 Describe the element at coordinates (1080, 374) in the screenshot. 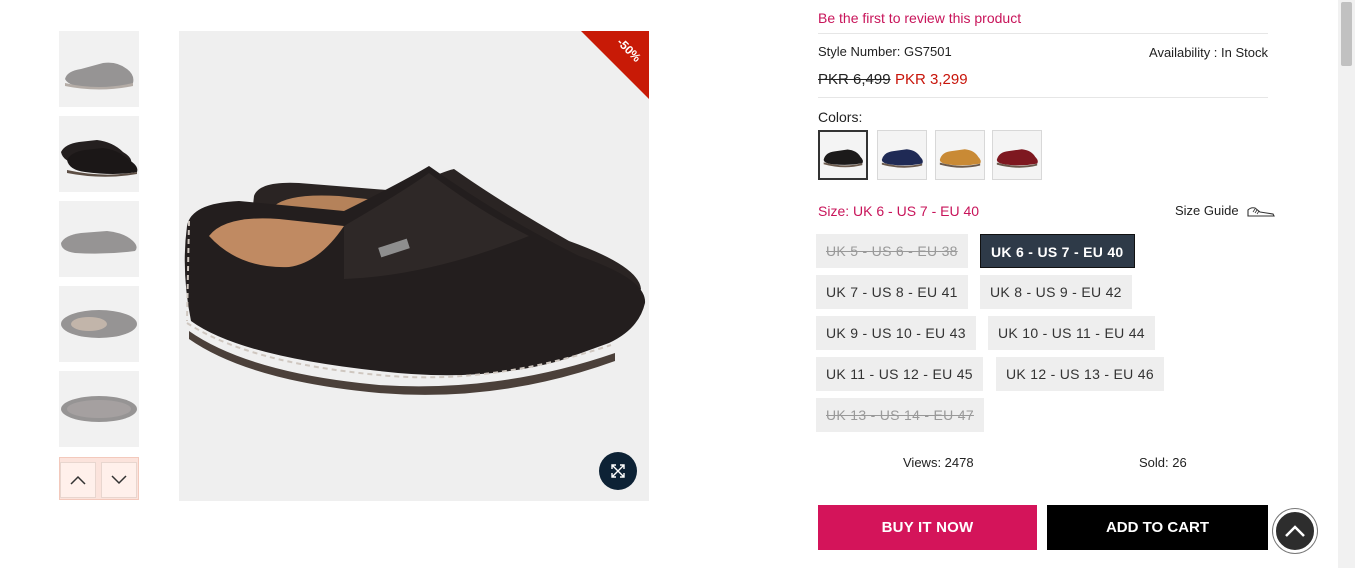

I see `size-option: UK 12 - US 13 - EU 46` at that location.